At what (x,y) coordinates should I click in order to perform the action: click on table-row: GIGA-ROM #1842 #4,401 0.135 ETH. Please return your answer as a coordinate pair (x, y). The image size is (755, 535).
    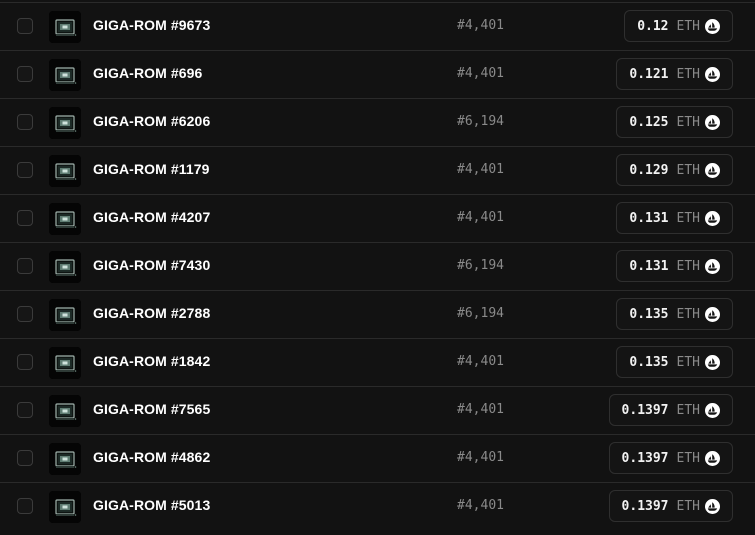
    Looking at the image, I should click on (377, 361).